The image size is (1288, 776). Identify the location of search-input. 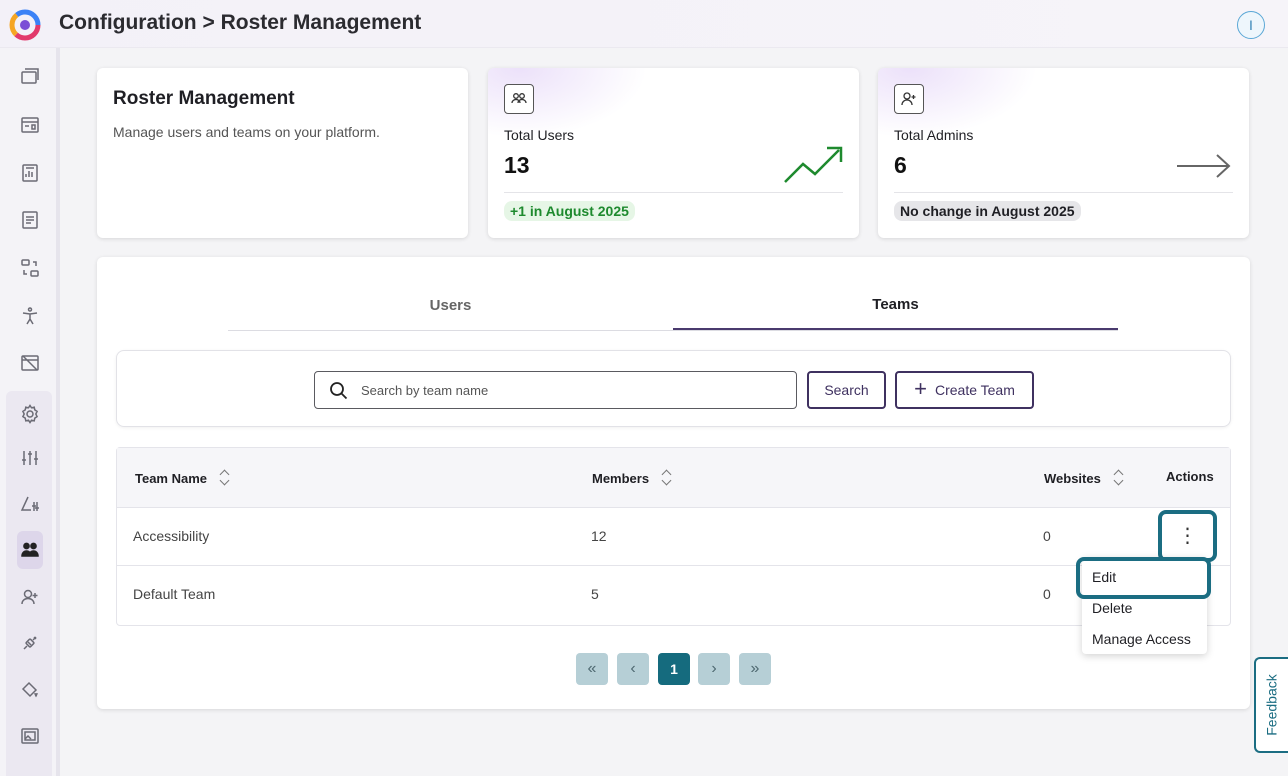
(571, 390).